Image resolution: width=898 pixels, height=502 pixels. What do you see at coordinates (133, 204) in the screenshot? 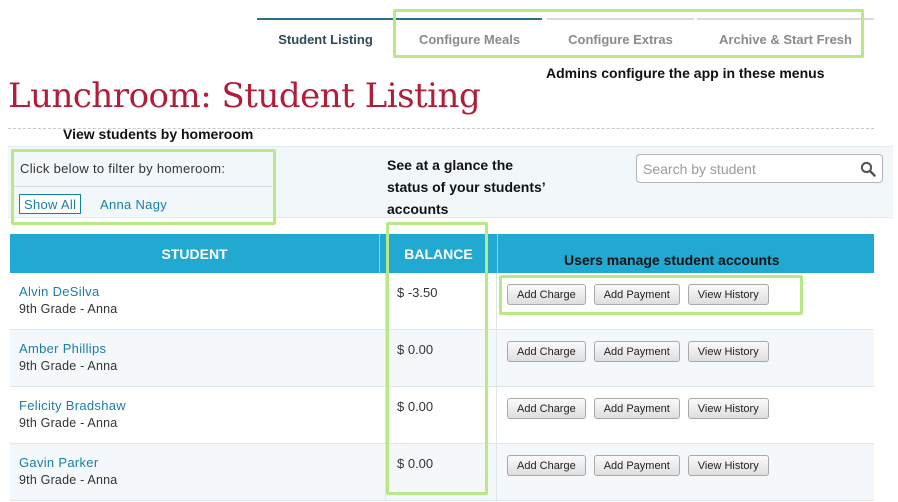
I see `filter-homeroom-anna-nagy: Anna Nagy` at bounding box center [133, 204].